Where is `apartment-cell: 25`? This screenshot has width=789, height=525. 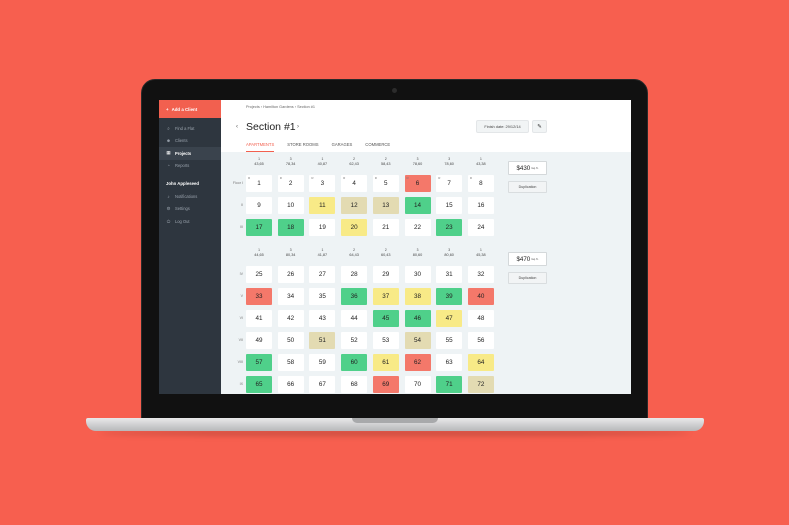
apartment-cell: 25 is located at coordinates (259, 274).